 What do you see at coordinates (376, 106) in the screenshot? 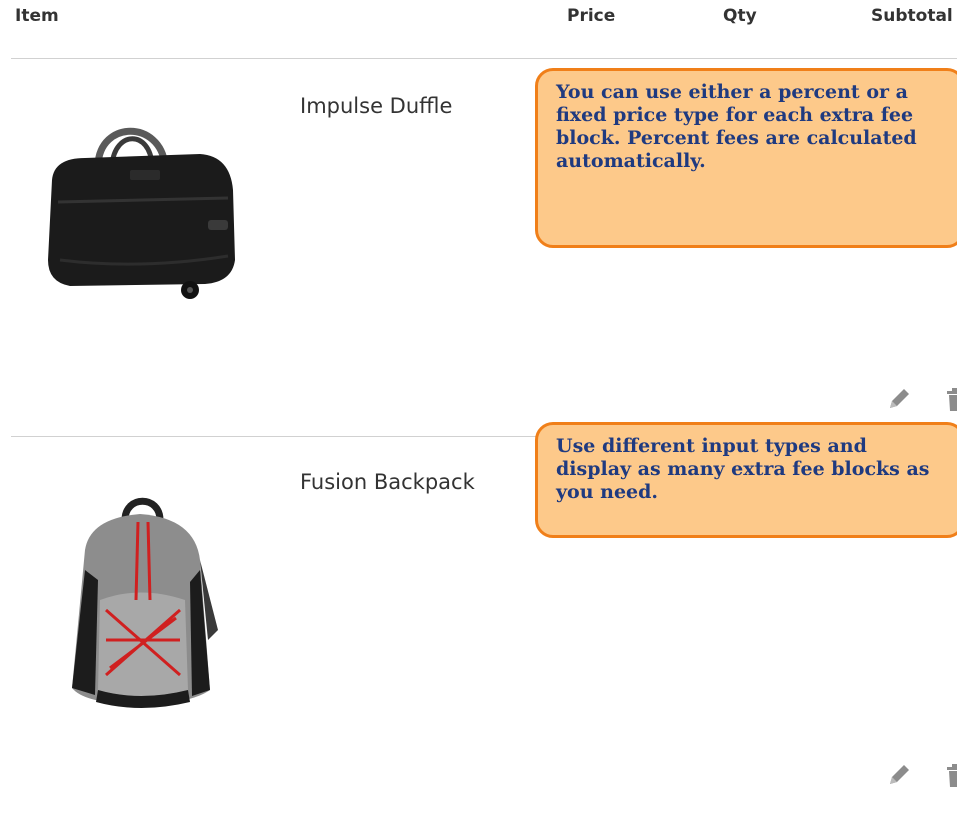
I see `product-name: Impulse Duffle` at bounding box center [376, 106].